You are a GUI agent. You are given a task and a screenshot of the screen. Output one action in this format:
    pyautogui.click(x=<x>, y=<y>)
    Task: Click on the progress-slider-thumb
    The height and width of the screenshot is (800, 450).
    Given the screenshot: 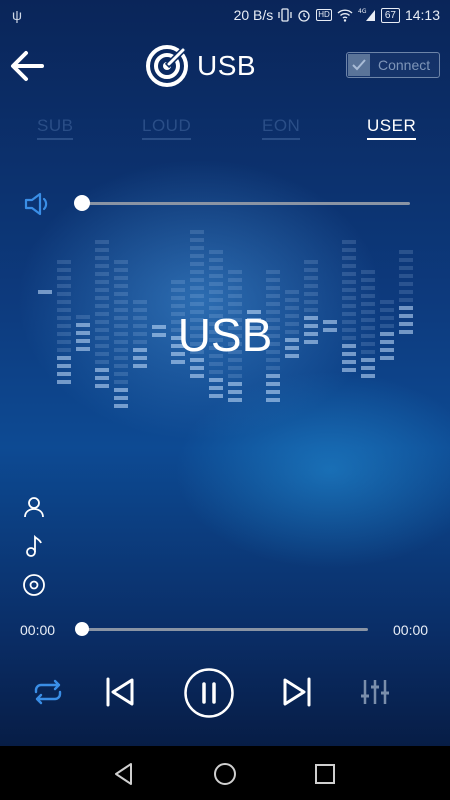 What is the action you would take?
    pyautogui.click(x=82, y=629)
    